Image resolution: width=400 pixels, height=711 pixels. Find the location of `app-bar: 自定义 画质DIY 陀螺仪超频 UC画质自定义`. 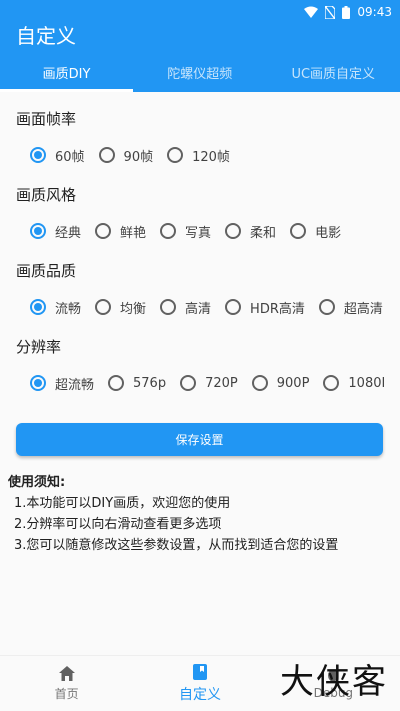

app-bar: 自定义 画质DIY 陀螺仪超频 UC画质自定义 is located at coordinates (200, 58).